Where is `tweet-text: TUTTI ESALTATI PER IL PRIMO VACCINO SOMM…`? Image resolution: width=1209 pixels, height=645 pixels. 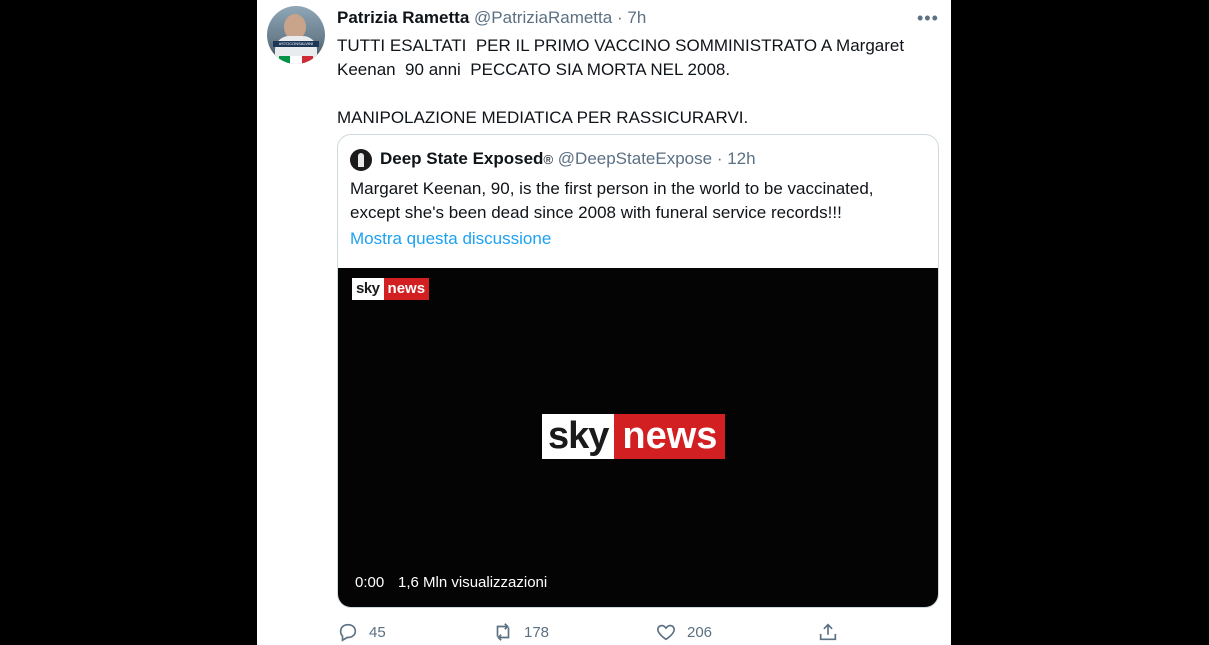
tweet-text: TUTTI ESALTATI PER IL PRIMO VACCINO SOMM… is located at coordinates (621, 81).